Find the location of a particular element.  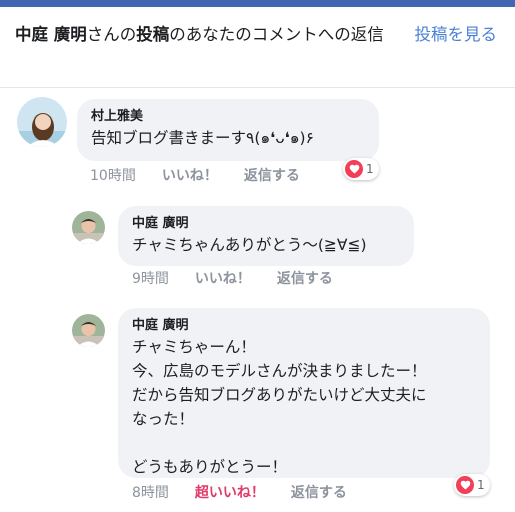

top-bar is located at coordinates (257, 3).